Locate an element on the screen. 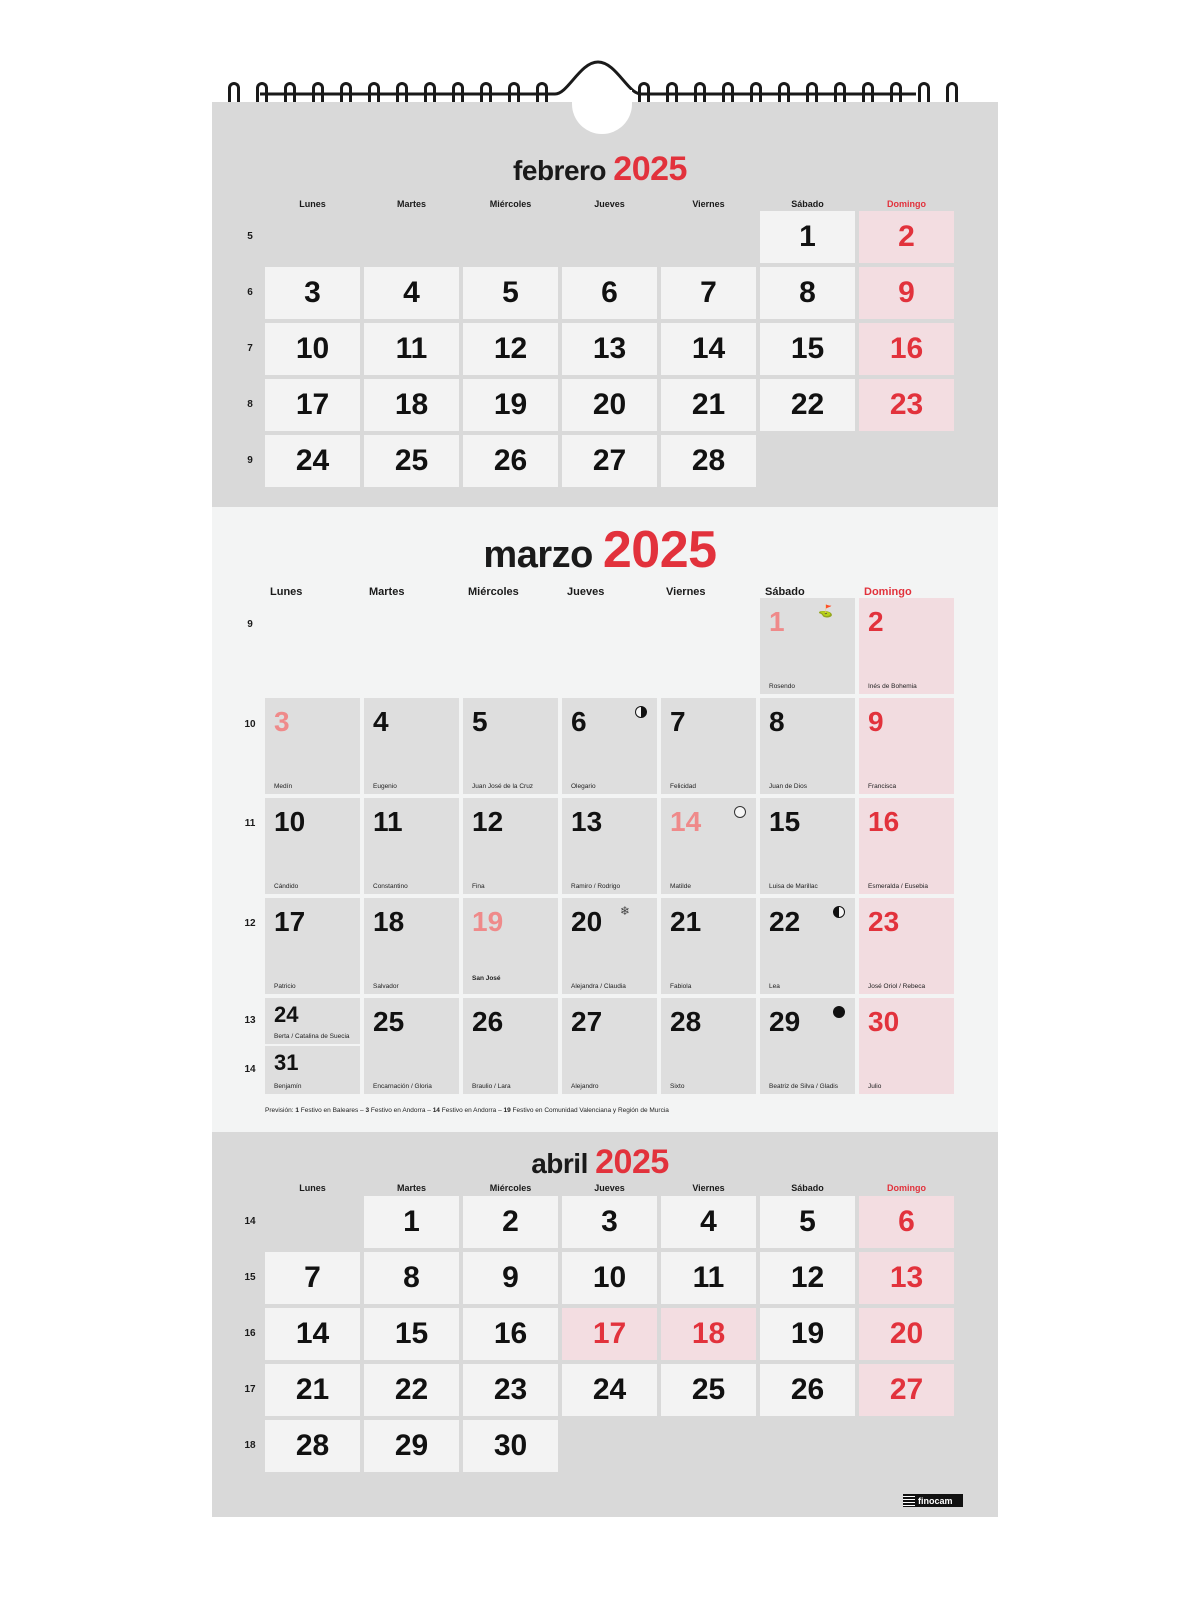 The width and height of the screenshot is (1200, 1600). february-day-cell: 15 is located at coordinates (807, 349).